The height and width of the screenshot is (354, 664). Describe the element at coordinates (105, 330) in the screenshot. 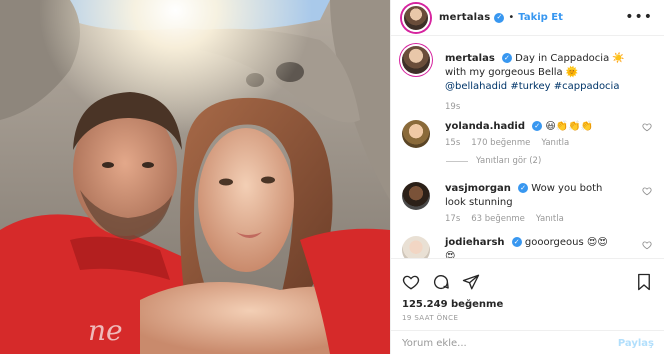

I see `svg-text: ne` at that location.